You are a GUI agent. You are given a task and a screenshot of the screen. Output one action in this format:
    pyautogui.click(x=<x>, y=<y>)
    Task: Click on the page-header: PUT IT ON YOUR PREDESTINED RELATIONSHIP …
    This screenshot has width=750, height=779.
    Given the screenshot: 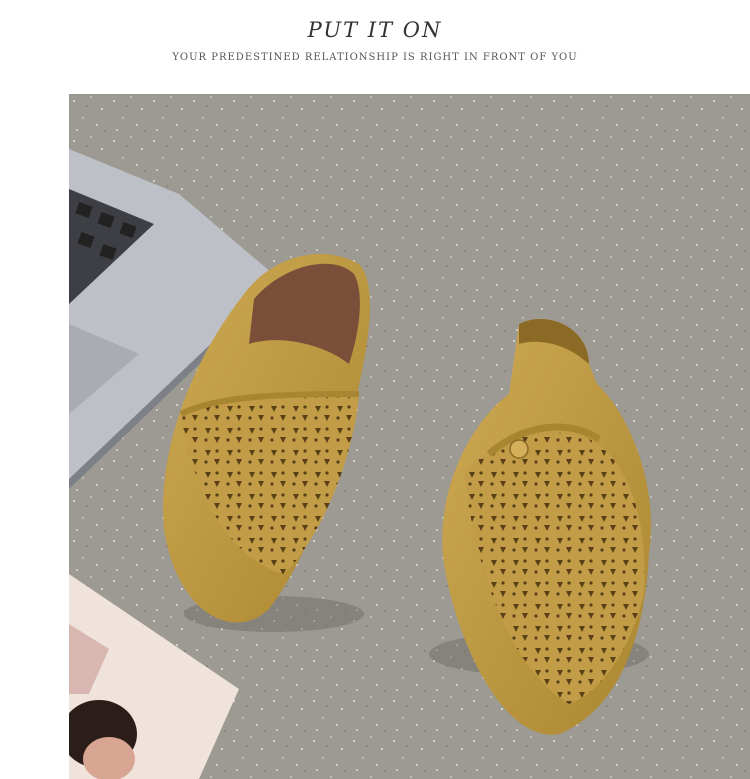 What is the action you would take?
    pyautogui.click(x=375, y=47)
    